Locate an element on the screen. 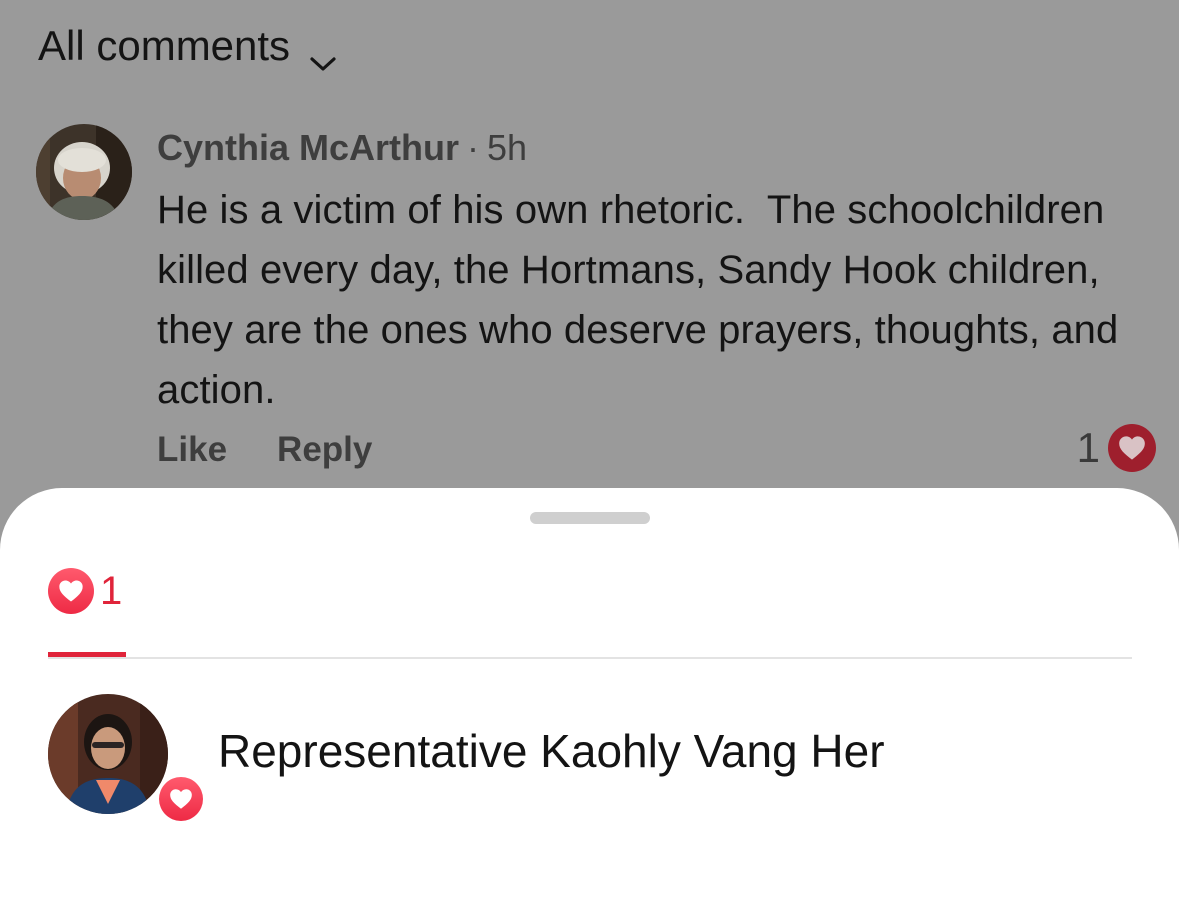 This screenshot has height=908, width=1179. comment-reaction-summary: 1 is located at coordinates (1116, 448).